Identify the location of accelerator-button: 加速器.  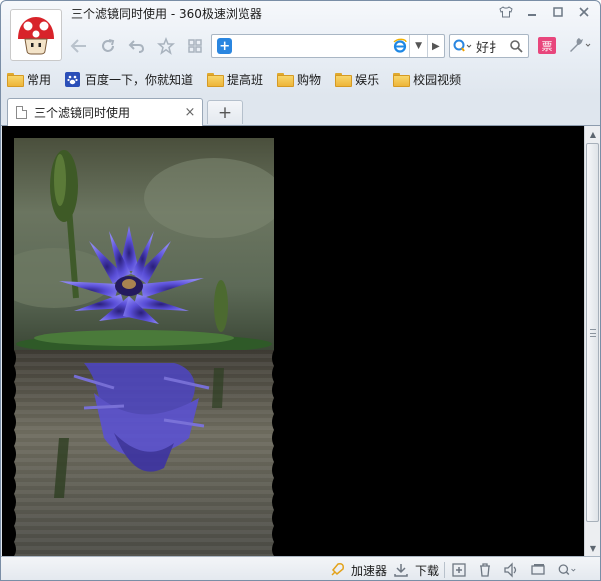
(357, 570).